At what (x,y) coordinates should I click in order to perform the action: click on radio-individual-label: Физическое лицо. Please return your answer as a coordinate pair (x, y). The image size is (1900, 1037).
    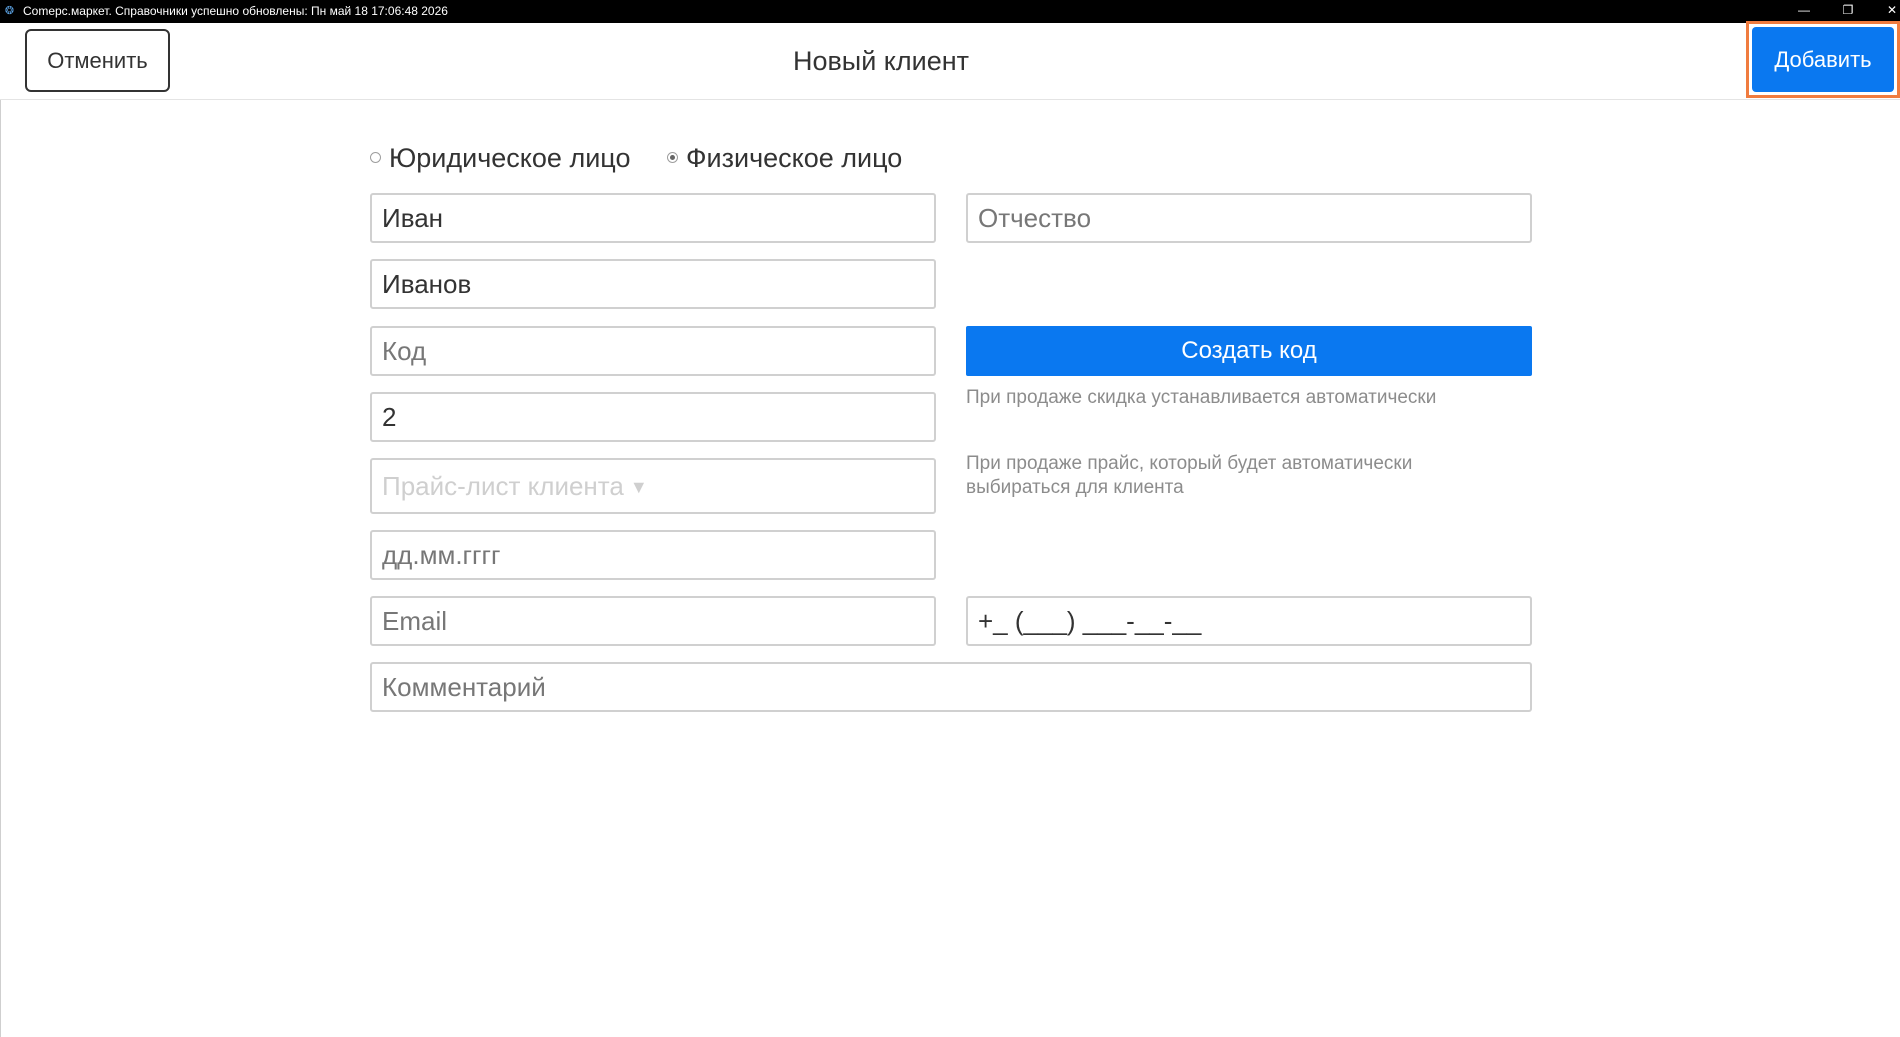
    Looking at the image, I should click on (794, 158).